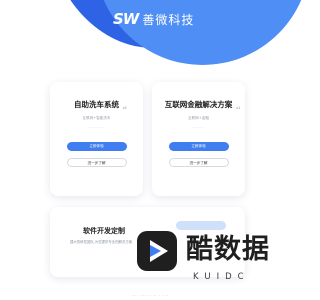  Describe the element at coordinates (96, 118) in the screenshot. I see `card-subtitle: 互联网+智能洗车` at that location.